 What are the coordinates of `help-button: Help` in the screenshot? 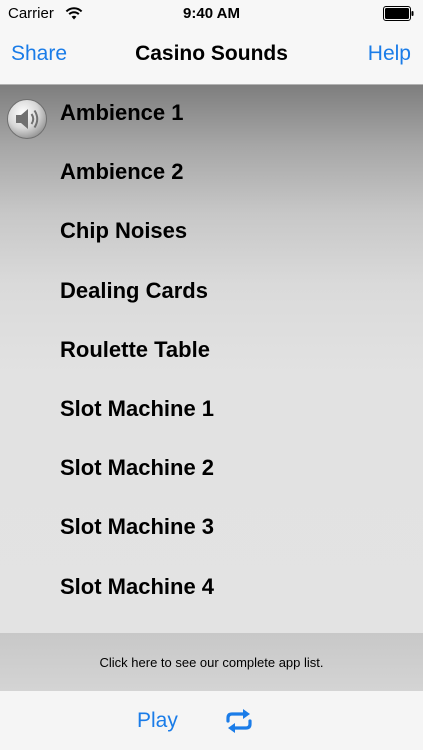 It's located at (389, 54).